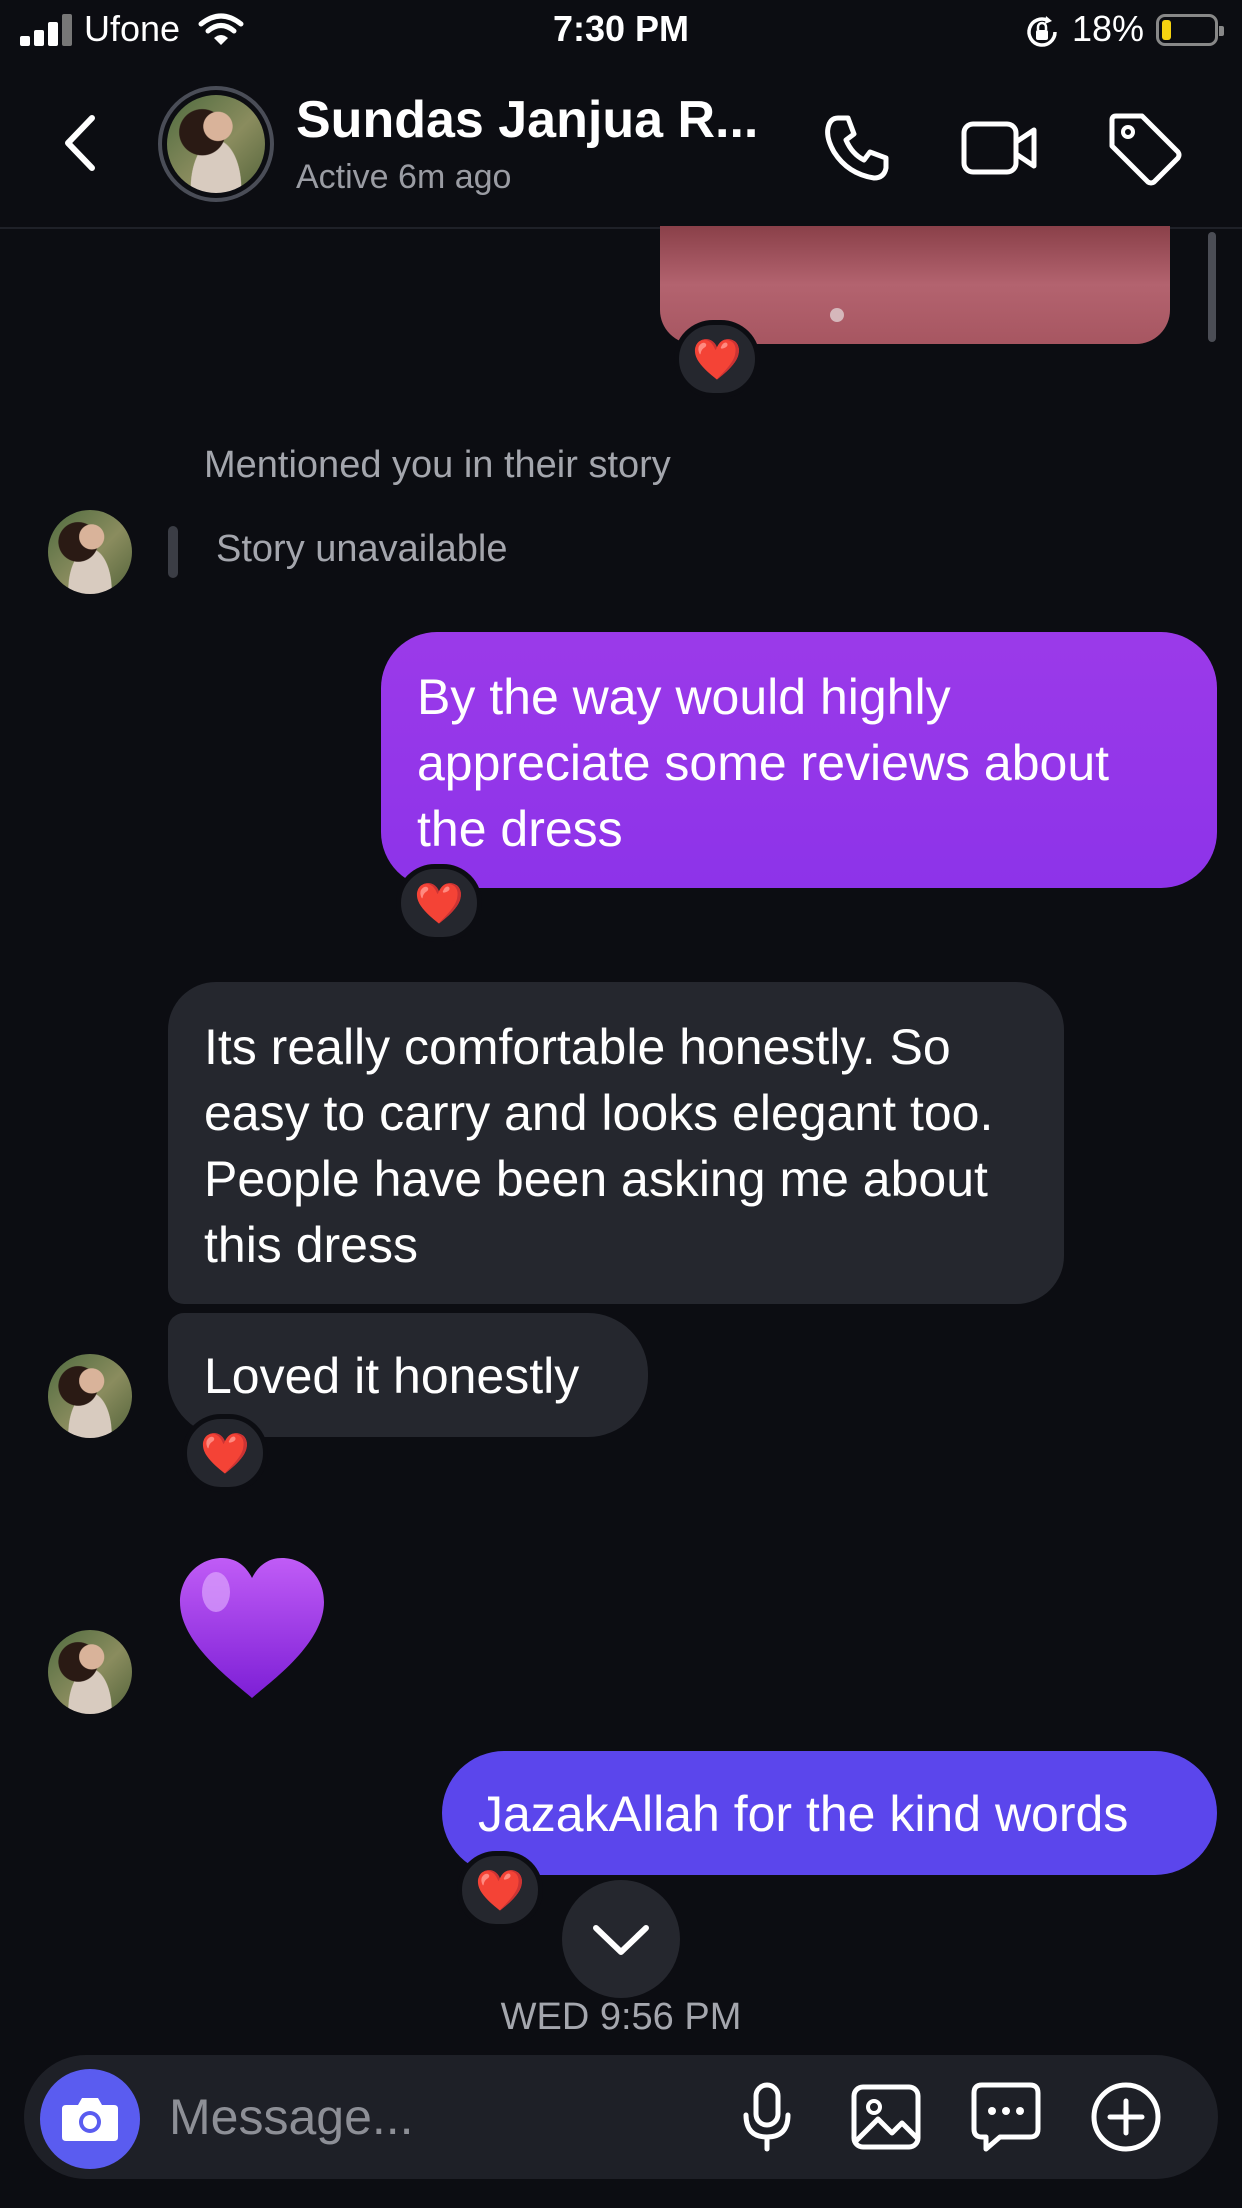 This screenshot has height=2208, width=1242. I want to click on camera-button, so click(90, 2119).